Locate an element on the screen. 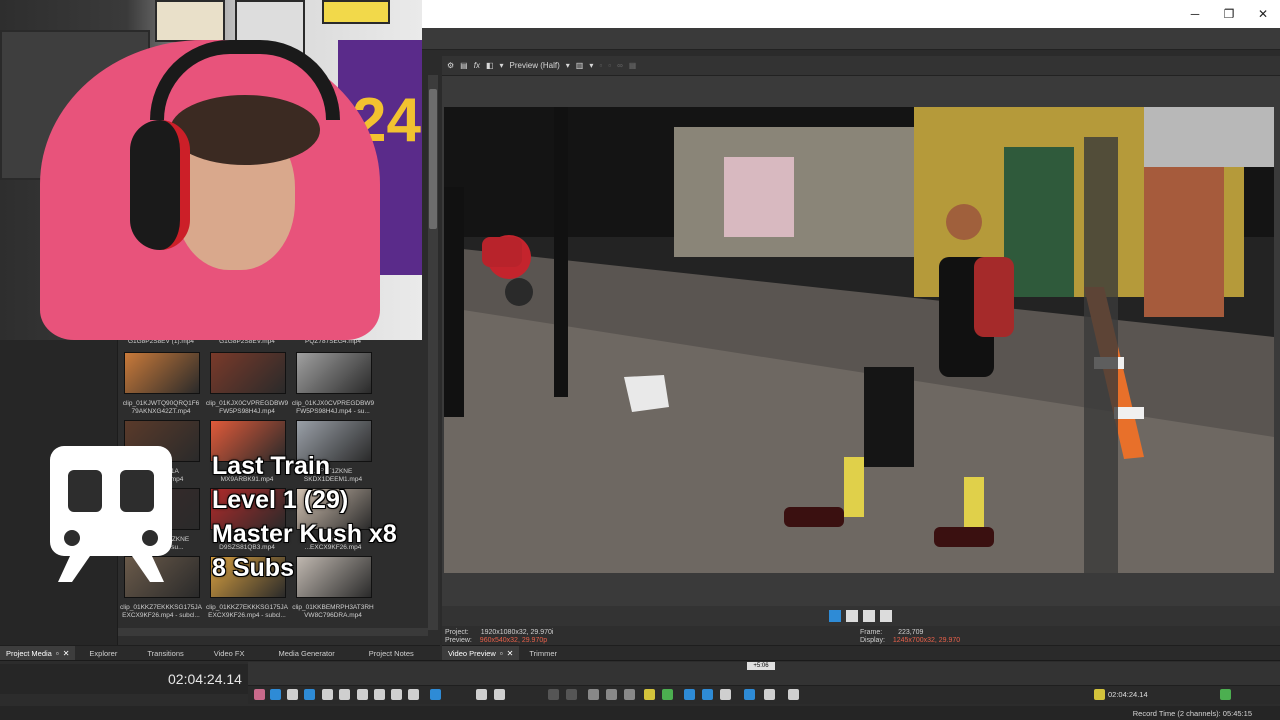 This screenshot has height=720, width=1280. menu-bar is located at coordinates (851, 39).